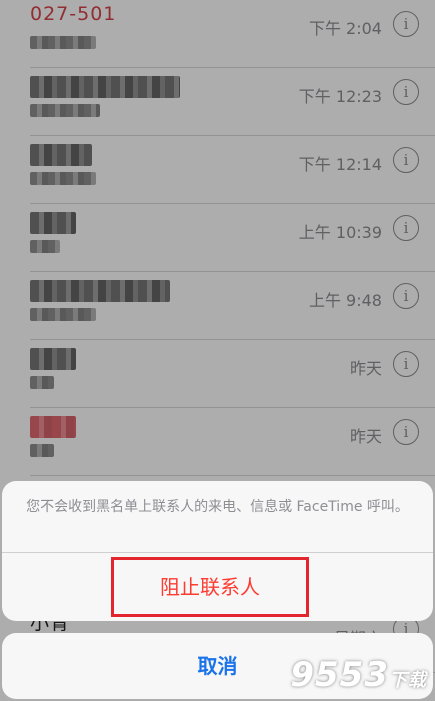  I want to click on action-sheet-divider, so click(217, 552).